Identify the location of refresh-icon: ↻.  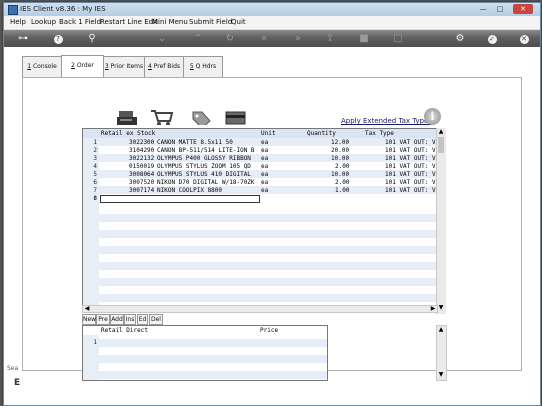
(230, 38).